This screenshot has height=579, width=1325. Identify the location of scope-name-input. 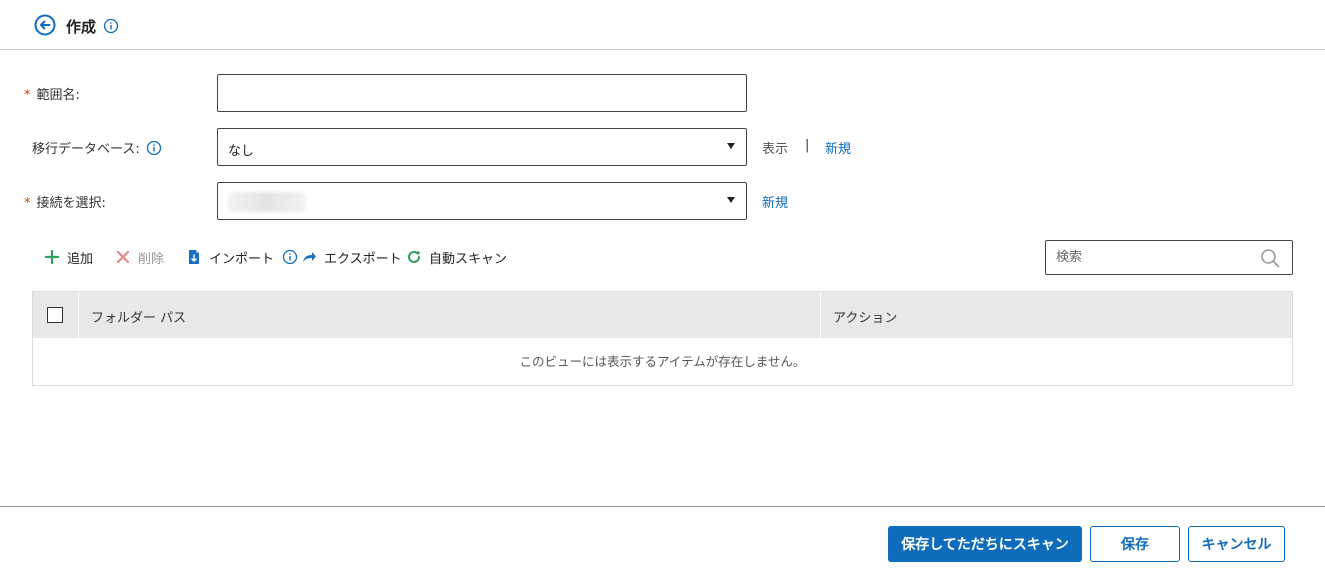
(482, 93).